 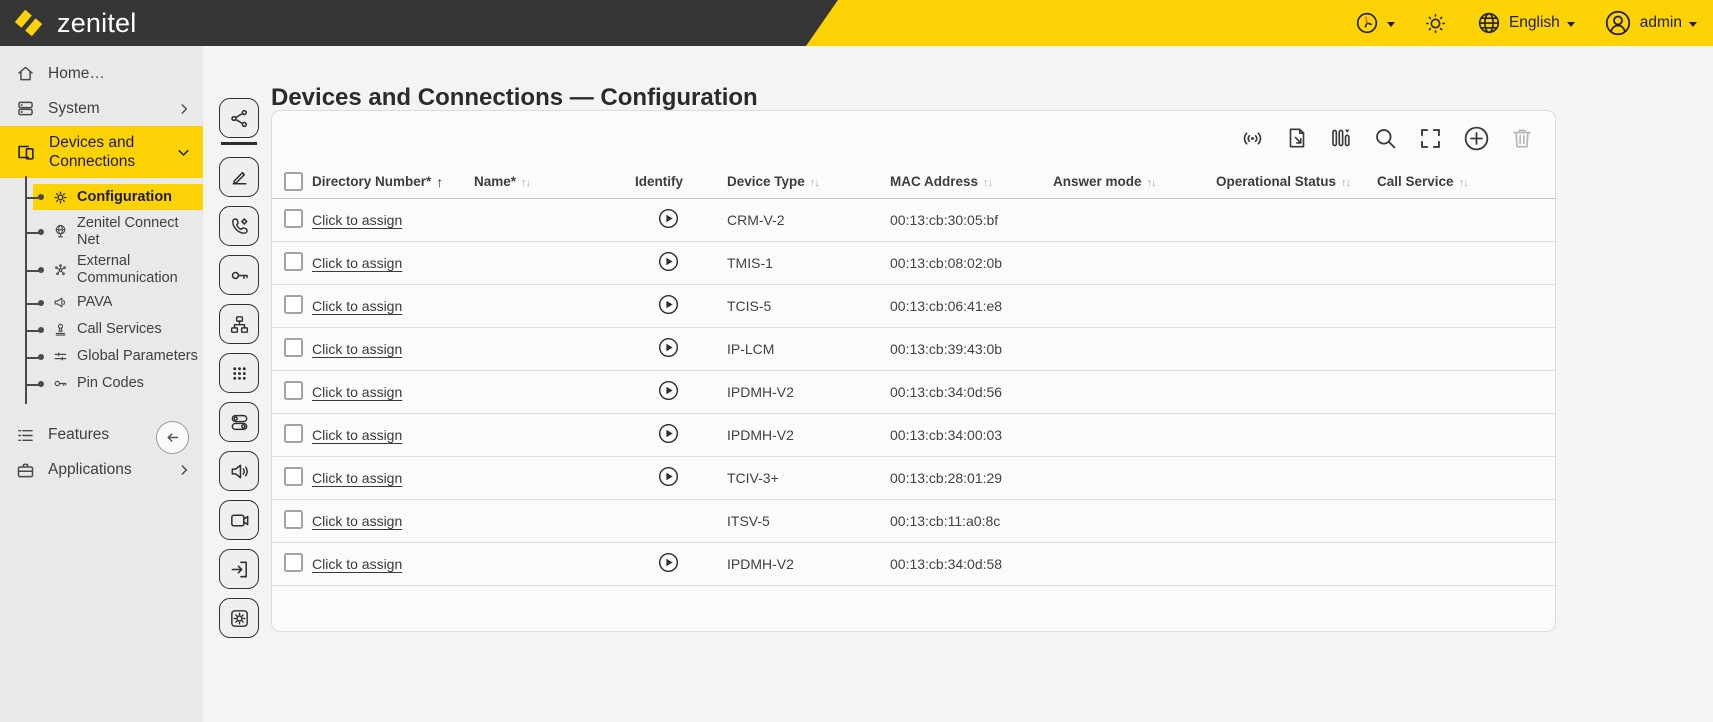 What do you see at coordinates (1151, 181) in the screenshot?
I see `sort-icon` at bounding box center [1151, 181].